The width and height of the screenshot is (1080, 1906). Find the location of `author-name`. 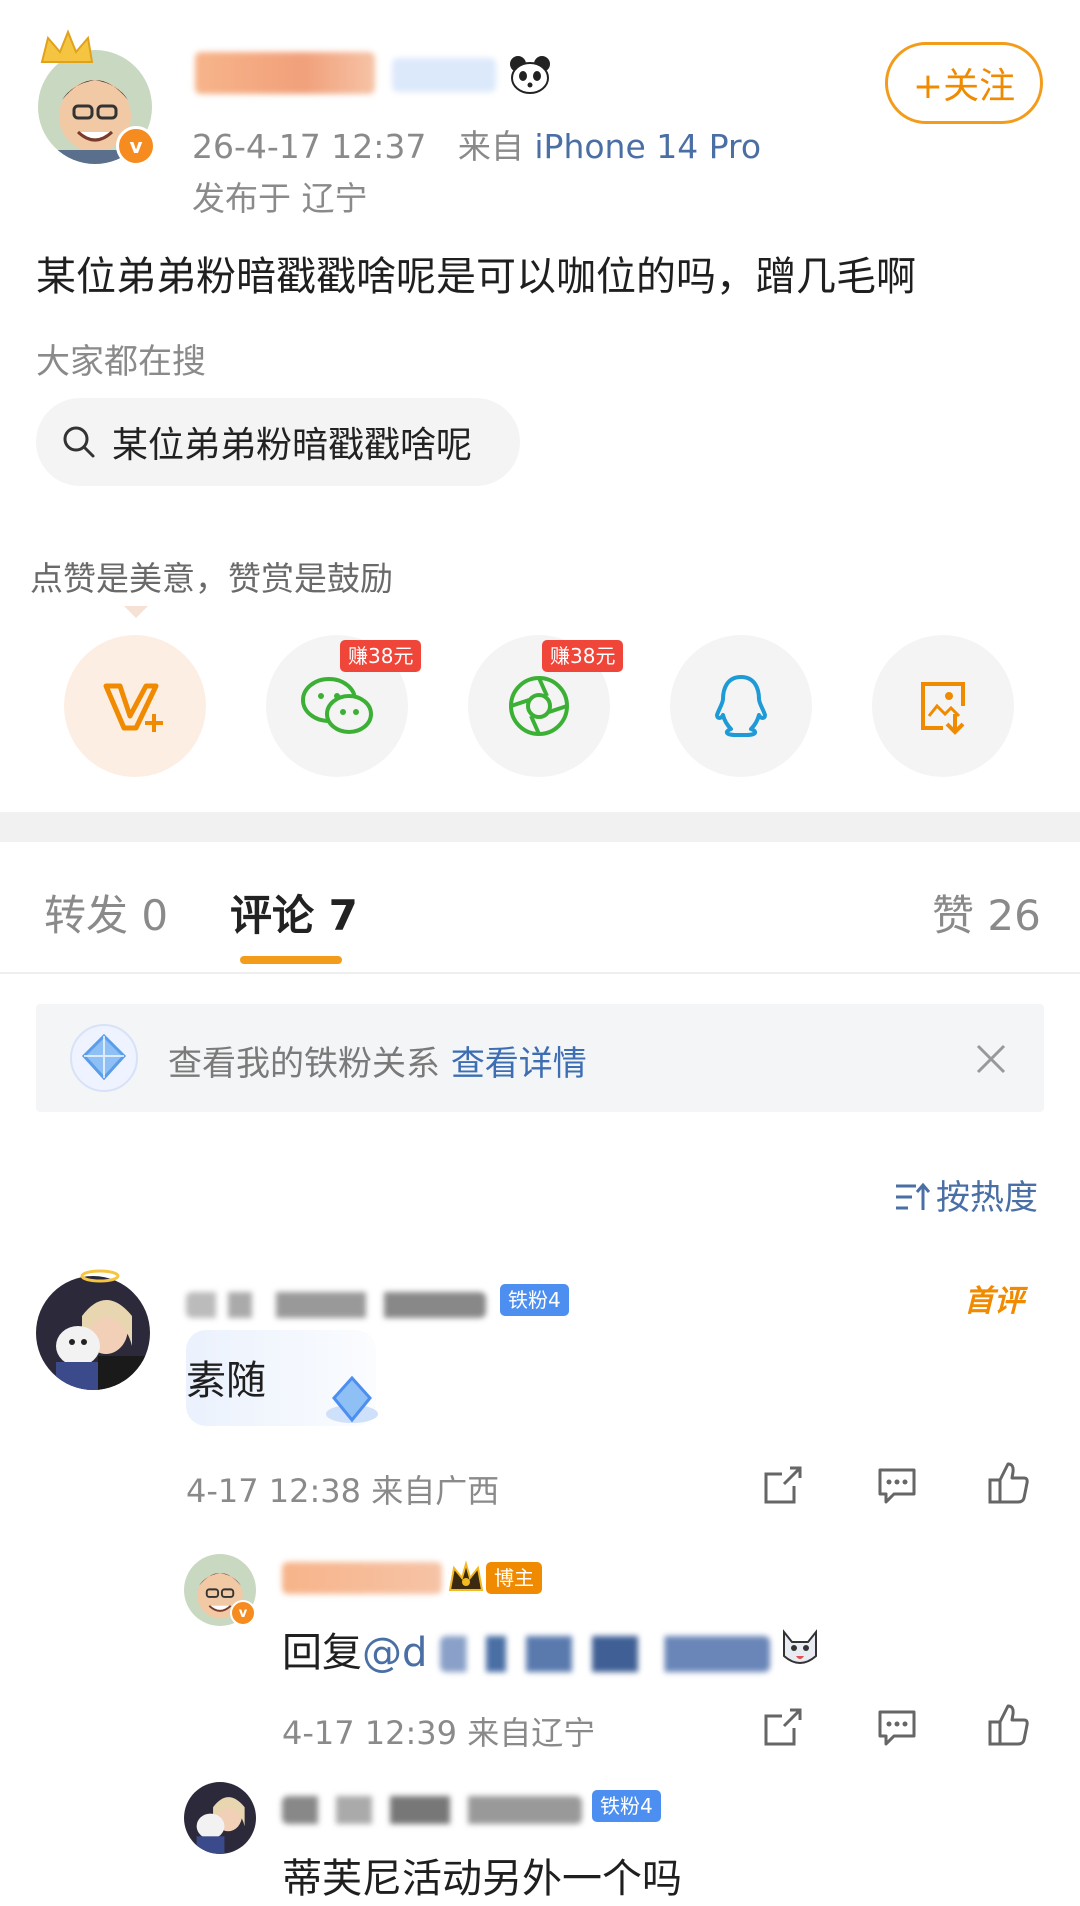

author-name is located at coordinates (285, 73).